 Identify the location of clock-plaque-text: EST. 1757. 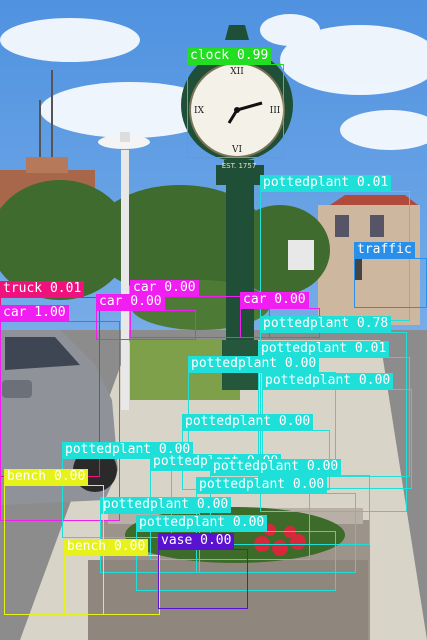
(239, 166).